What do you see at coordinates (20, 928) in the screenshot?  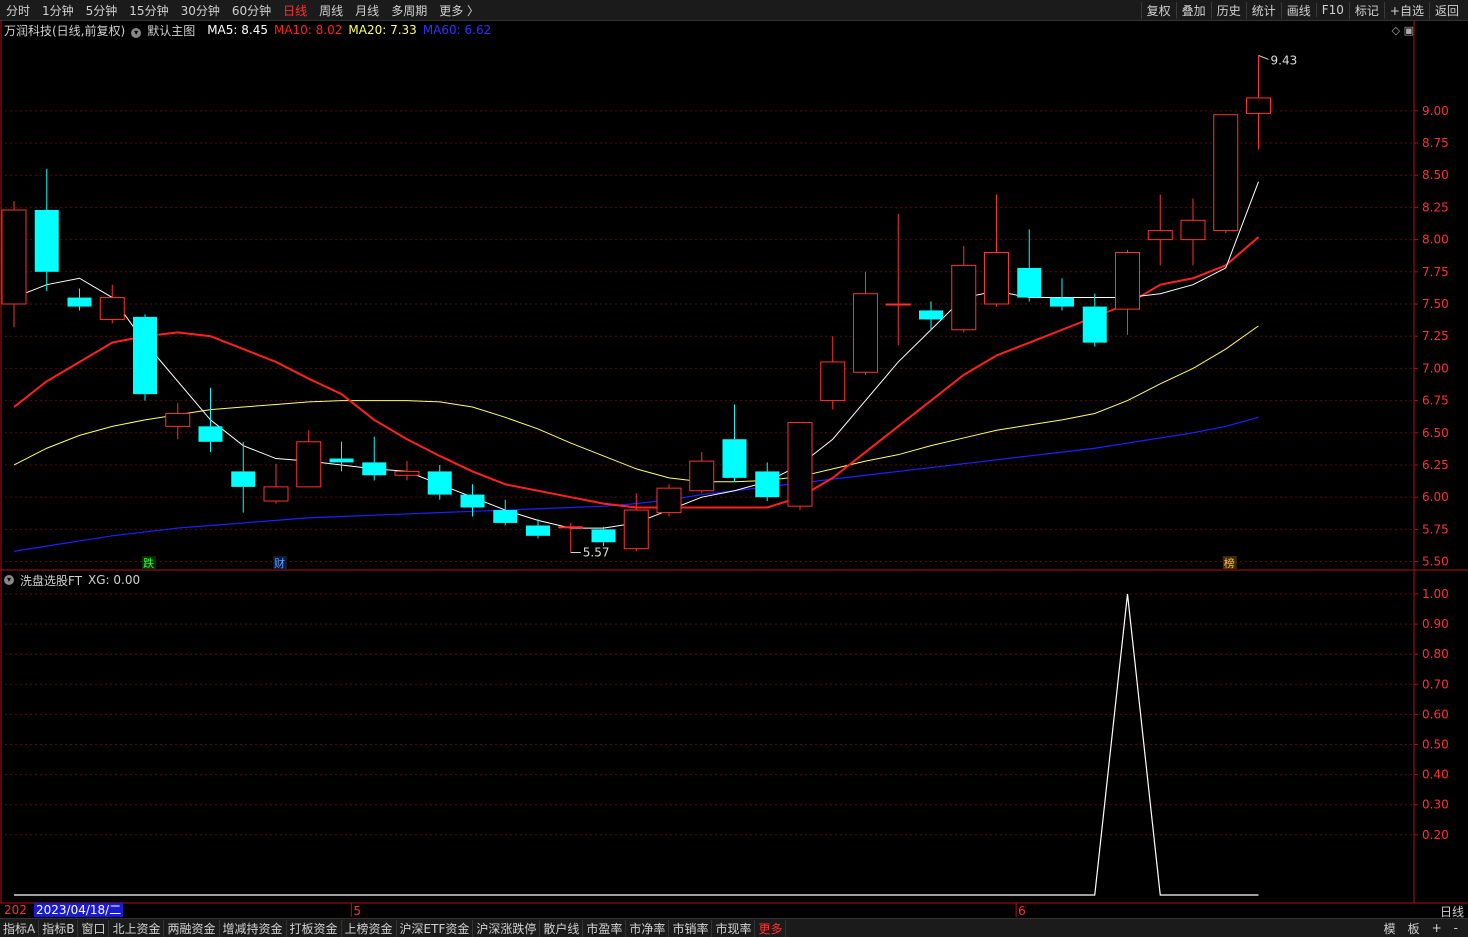 I see `indicator-tab-0: 指标A` at bounding box center [20, 928].